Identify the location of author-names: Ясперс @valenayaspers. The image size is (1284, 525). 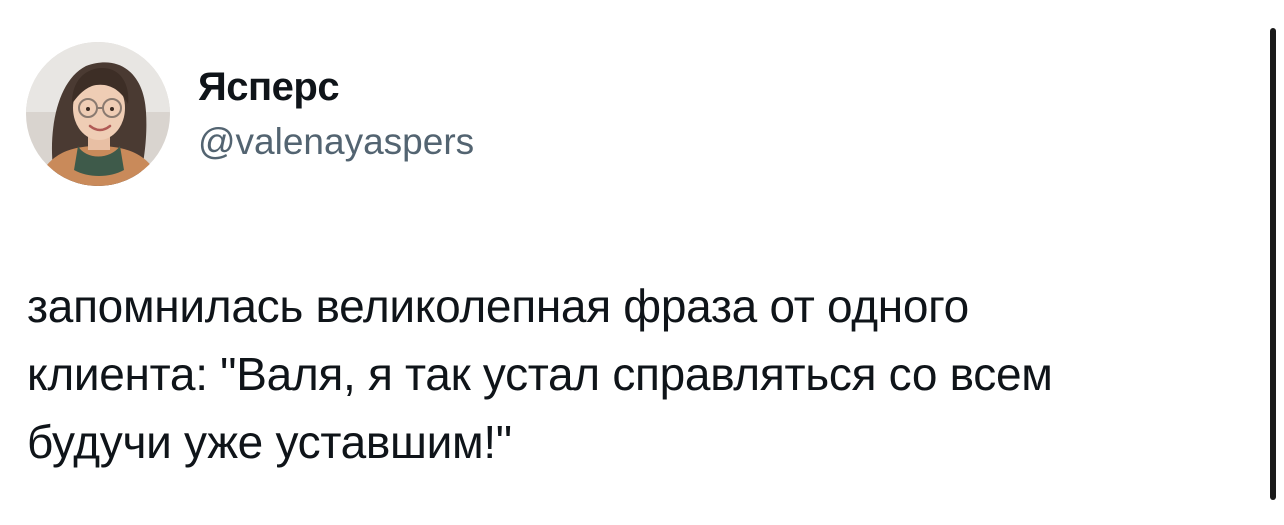
(336, 114).